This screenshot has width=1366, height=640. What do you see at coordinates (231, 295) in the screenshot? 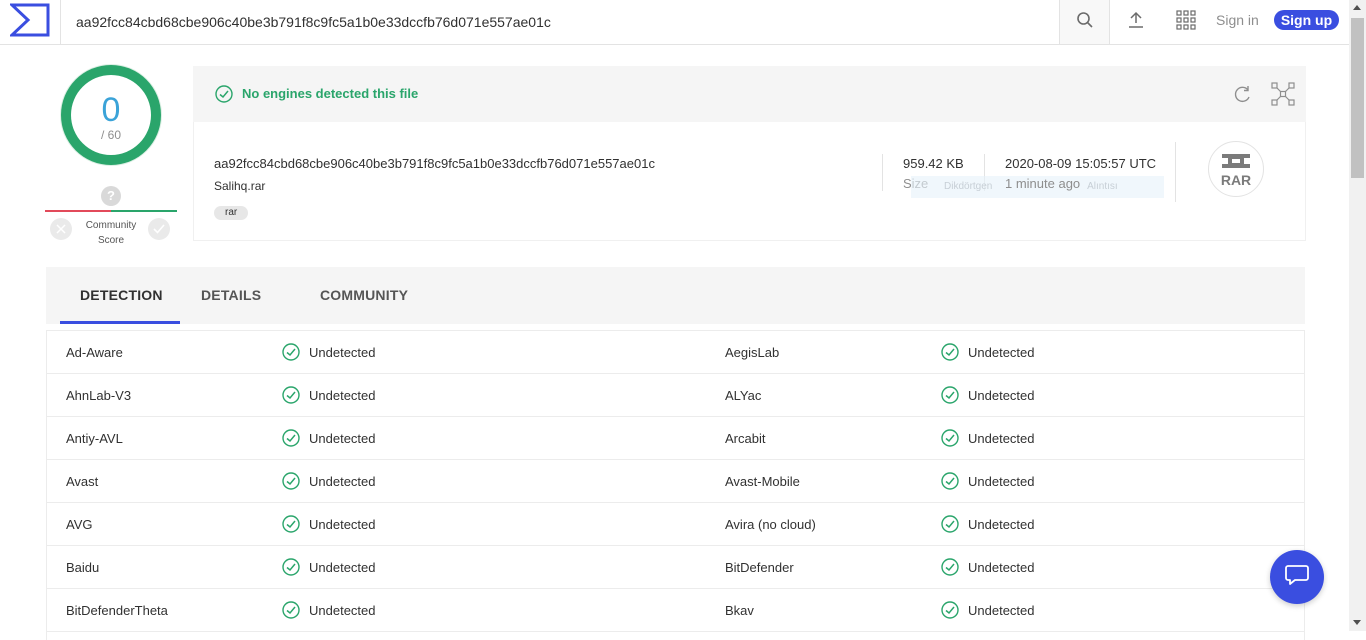
I see `tab-details: DETAILS` at bounding box center [231, 295].